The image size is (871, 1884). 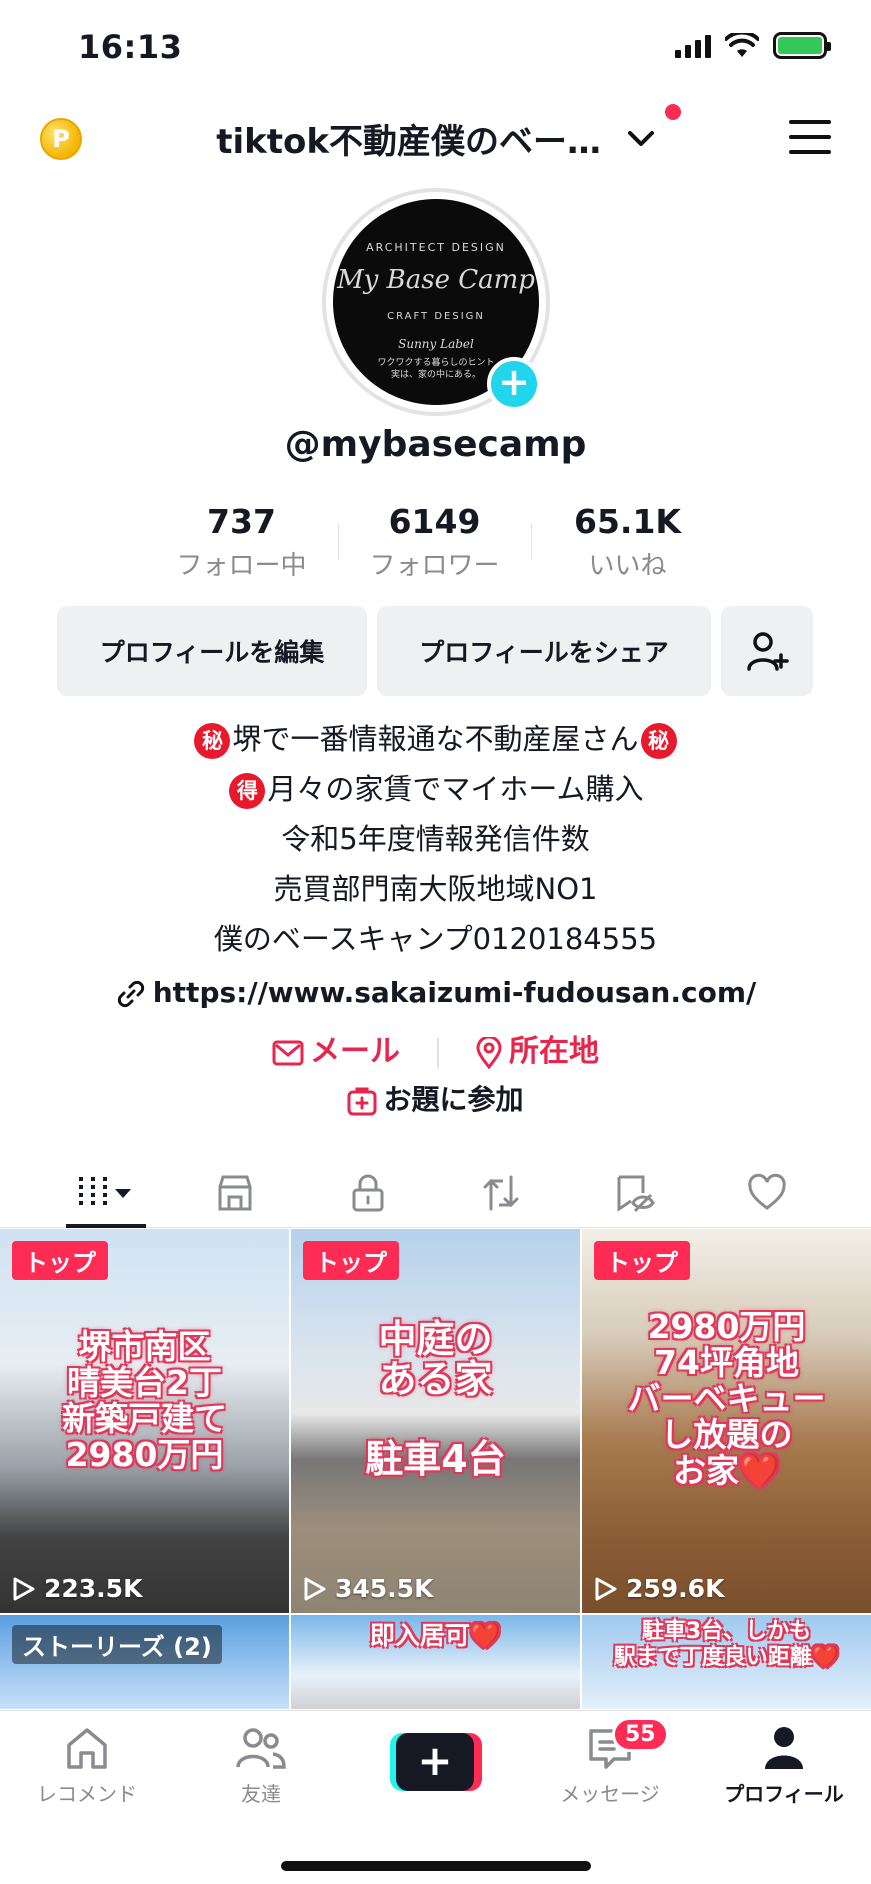 I want to click on tab-videos, so click(x=104, y=1194).